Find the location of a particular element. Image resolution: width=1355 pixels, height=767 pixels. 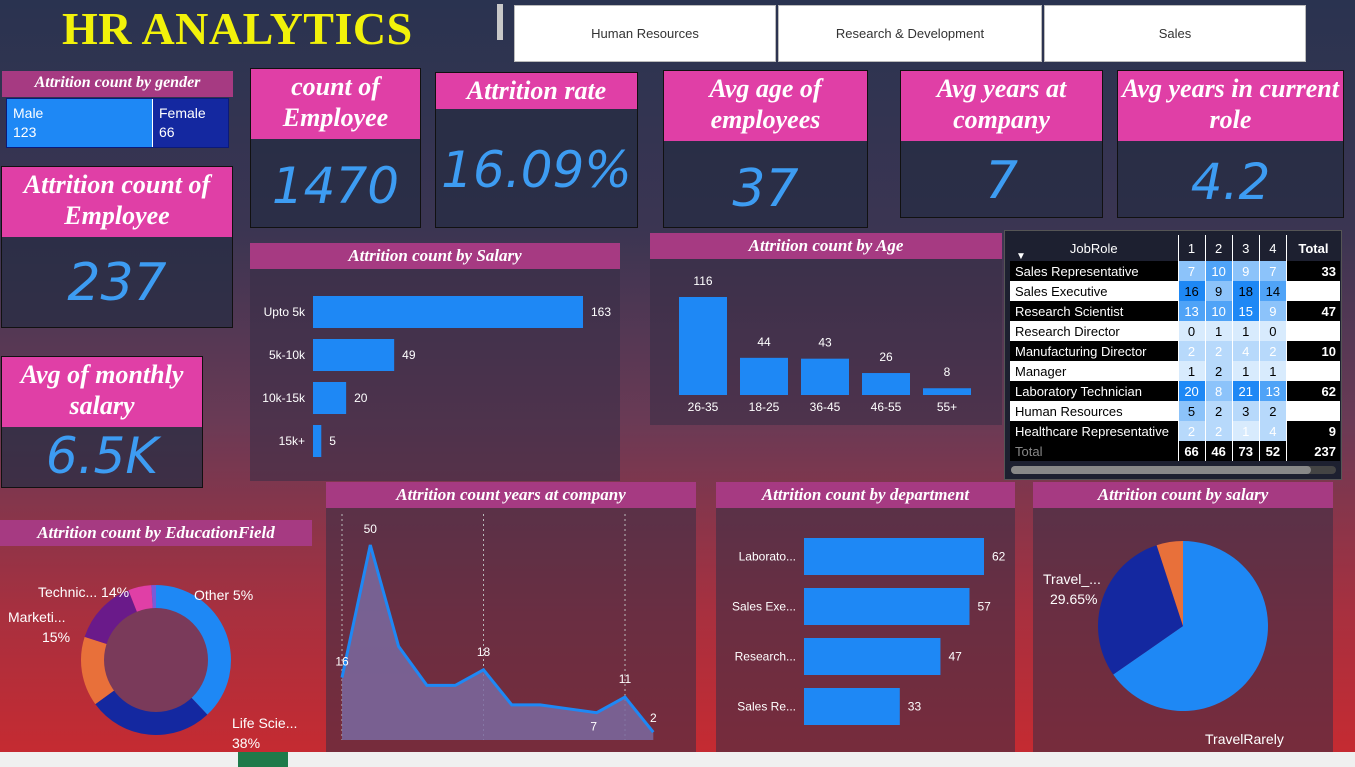

matrix-header-col-2: 2 is located at coordinates (1219, 248).